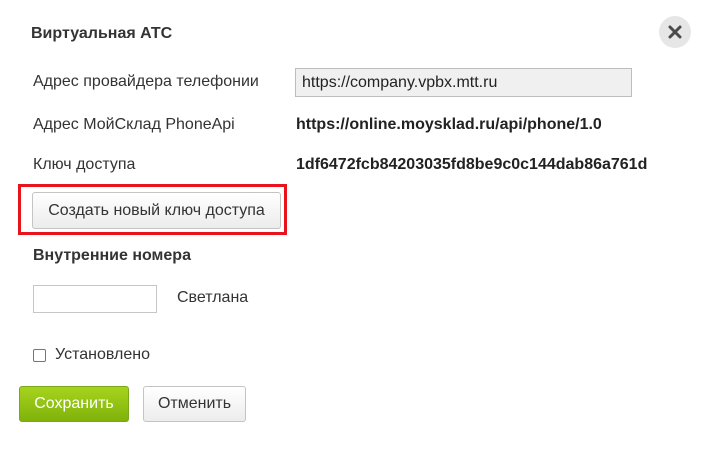 The width and height of the screenshot is (701, 456). I want to click on installed-label: Установлено, so click(102, 355).